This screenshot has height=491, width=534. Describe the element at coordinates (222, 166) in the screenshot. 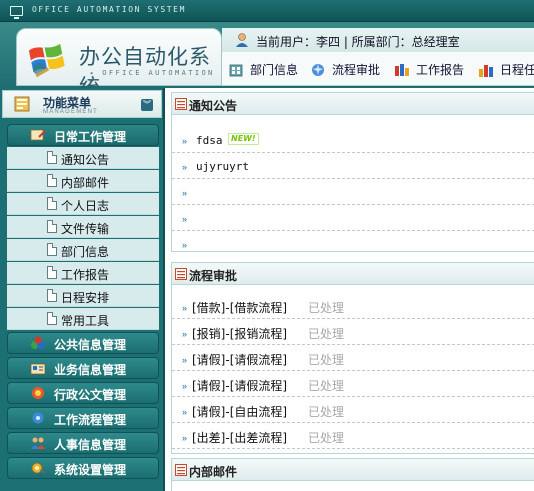

I see `notice-title: ujyruyrt` at that location.